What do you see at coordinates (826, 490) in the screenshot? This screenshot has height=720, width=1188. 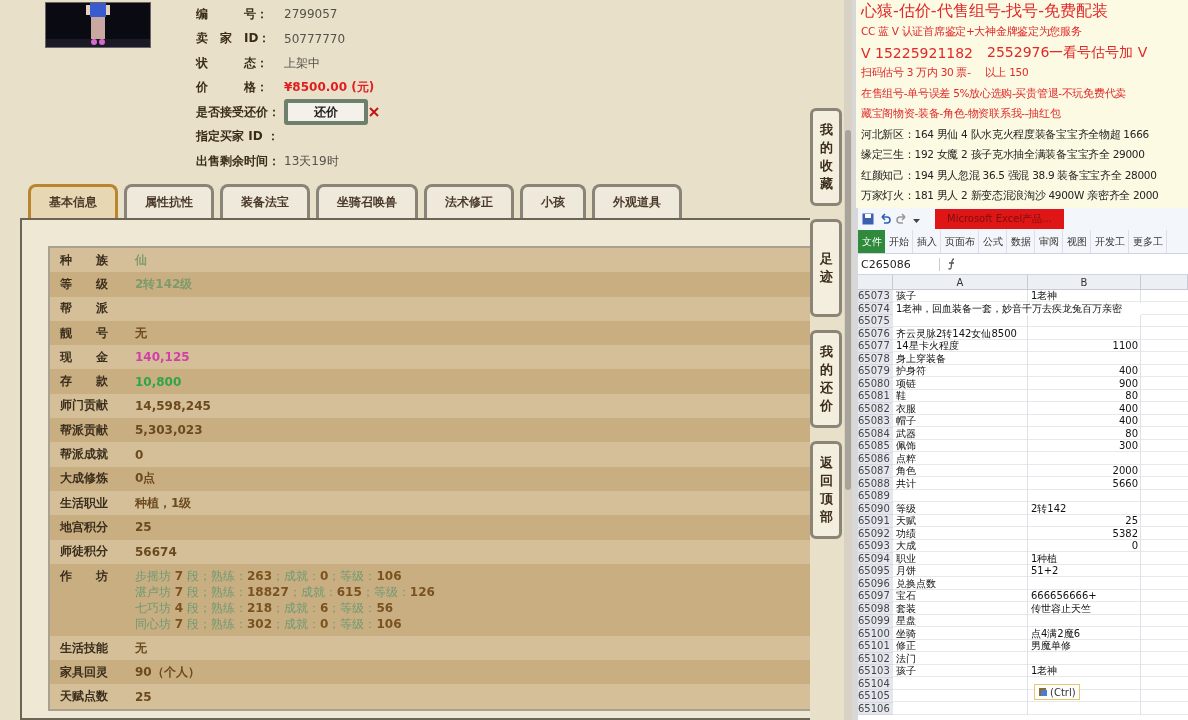 I see `side-button: 返回顶部` at bounding box center [826, 490].